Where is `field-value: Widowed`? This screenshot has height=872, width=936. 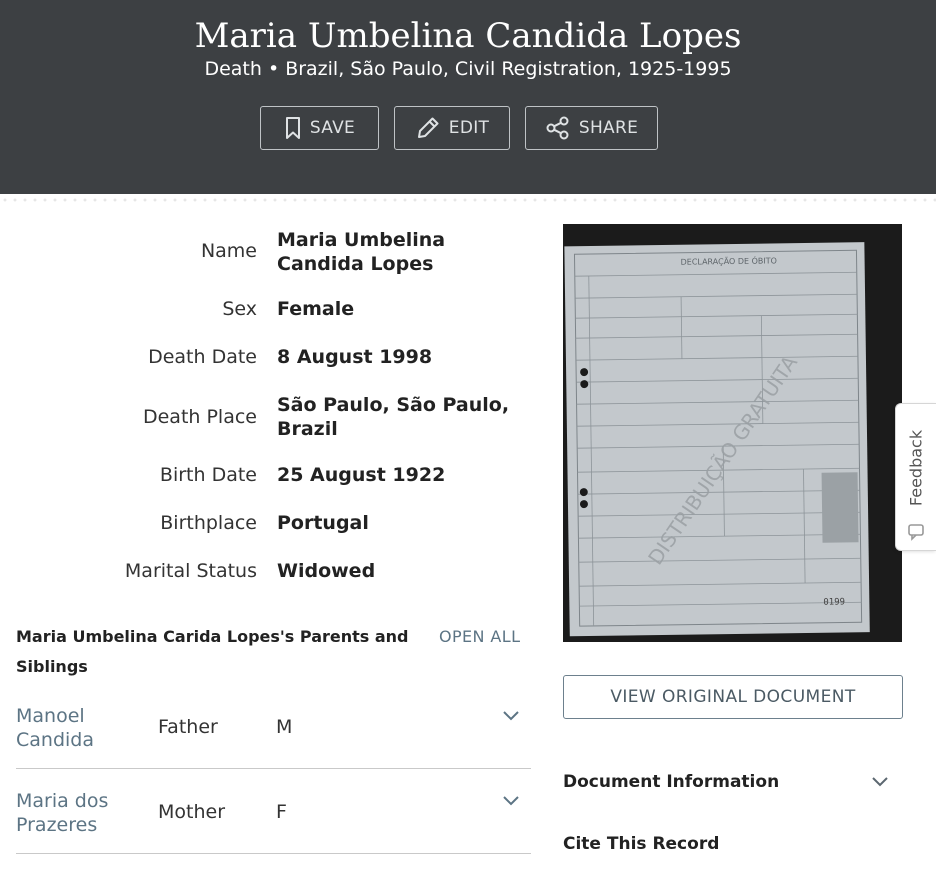
field-value: Widowed is located at coordinates (326, 571).